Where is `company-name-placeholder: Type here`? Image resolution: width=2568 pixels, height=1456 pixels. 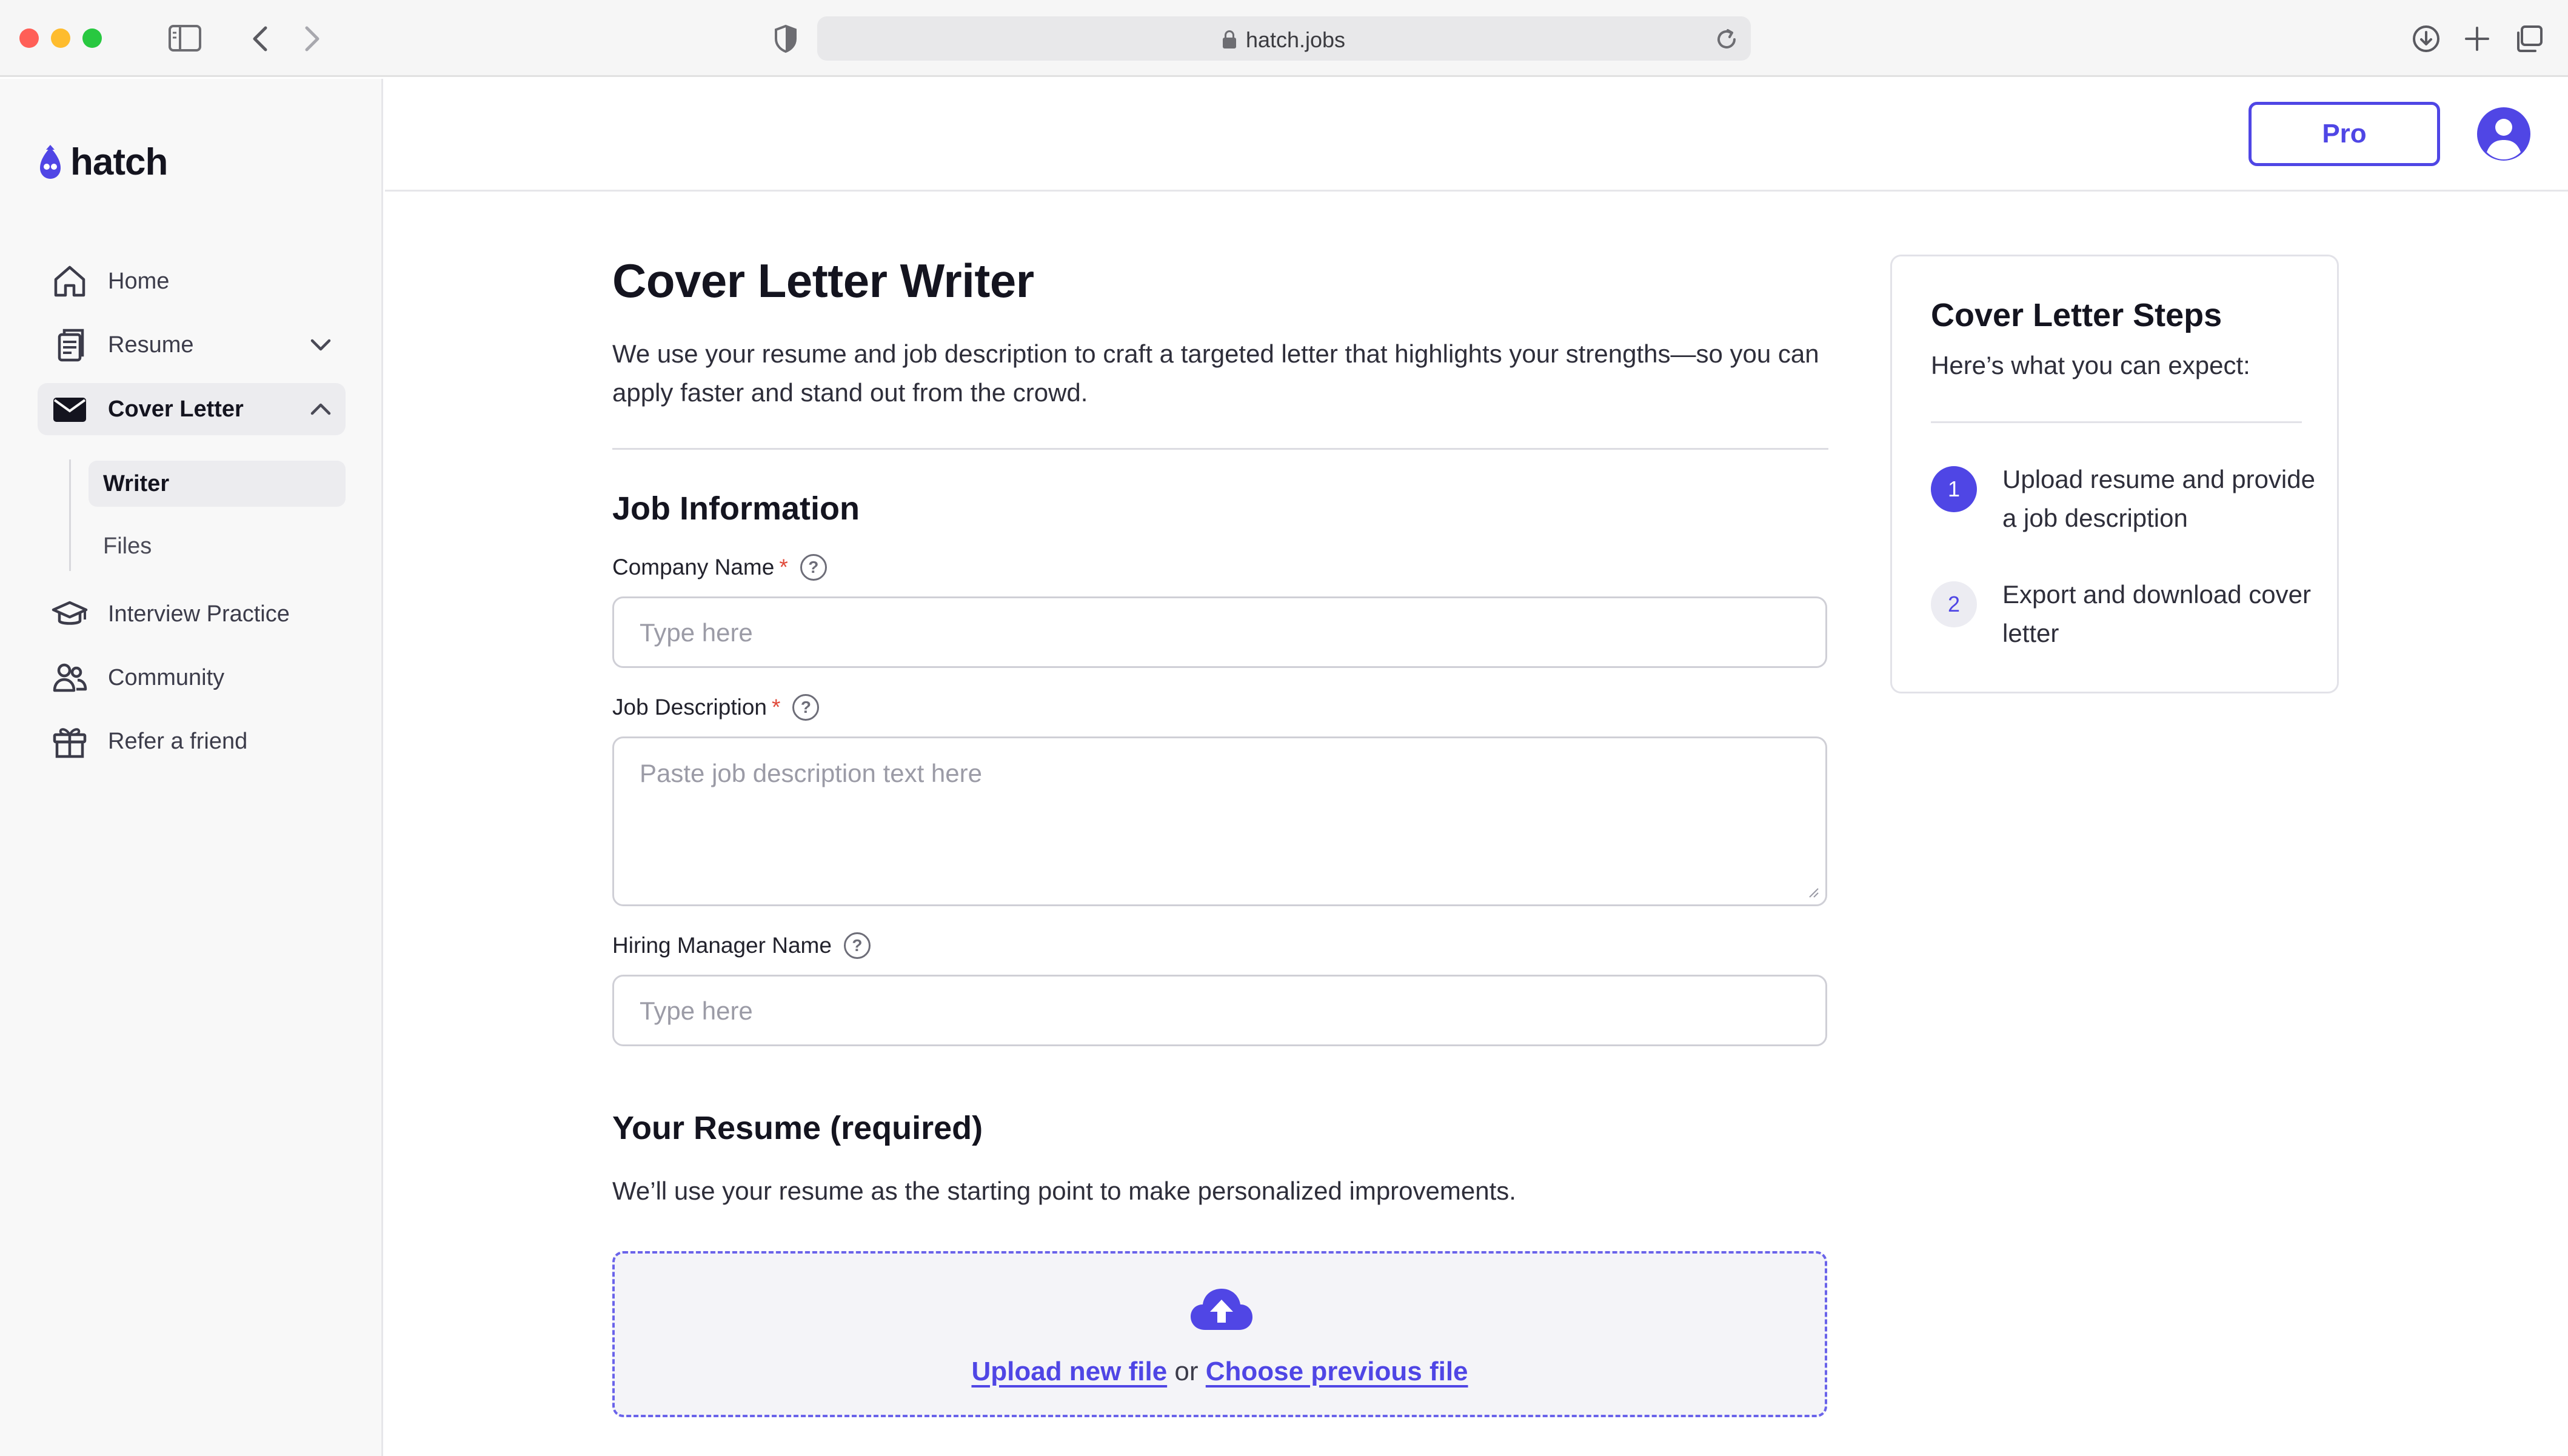 company-name-placeholder: Type here is located at coordinates (697, 632).